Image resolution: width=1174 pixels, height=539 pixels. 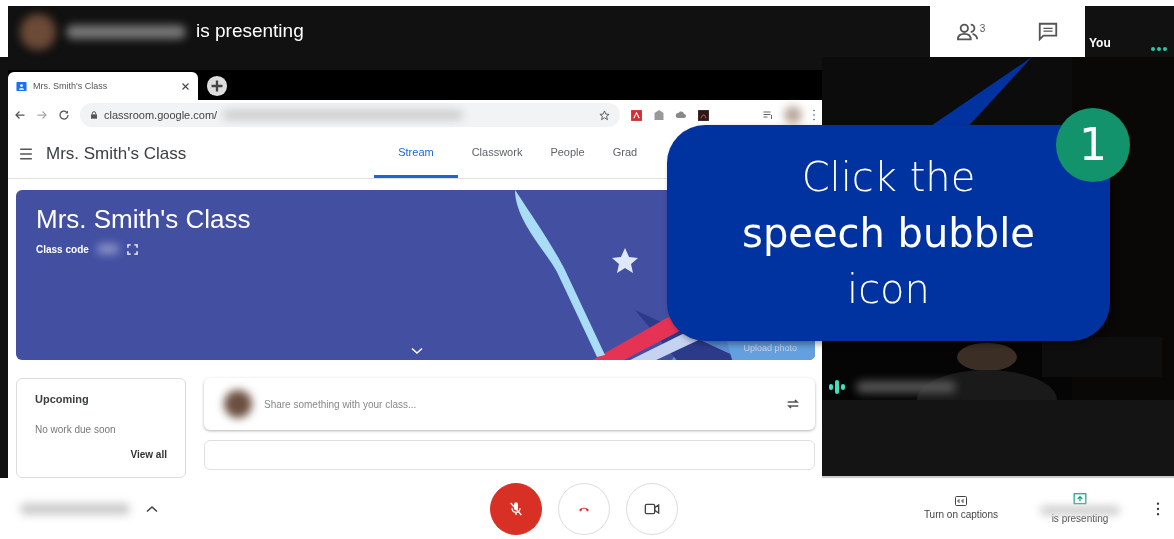 What do you see at coordinates (1048, 31) in the screenshot?
I see `speech-bubble-icon` at bounding box center [1048, 31].